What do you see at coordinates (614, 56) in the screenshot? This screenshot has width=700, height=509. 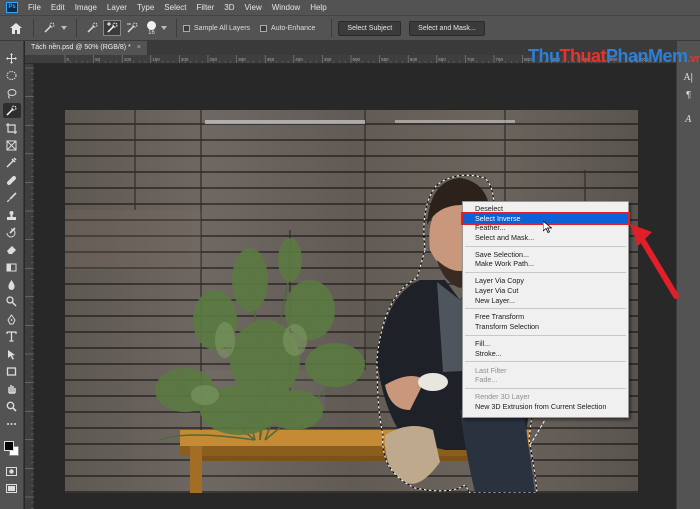 I see `watermark-logo: ThuThuatPhanMem.vn` at bounding box center [614, 56].